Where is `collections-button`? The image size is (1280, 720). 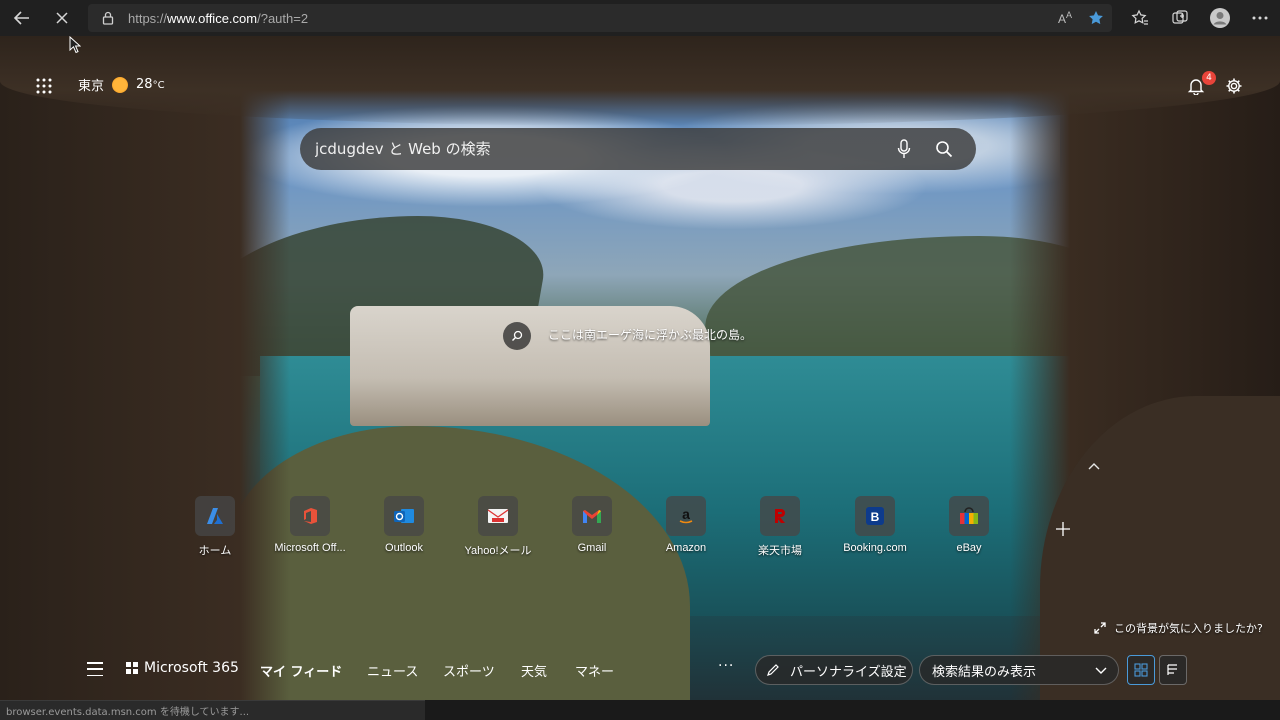 collections-button is located at coordinates (1180, 18).